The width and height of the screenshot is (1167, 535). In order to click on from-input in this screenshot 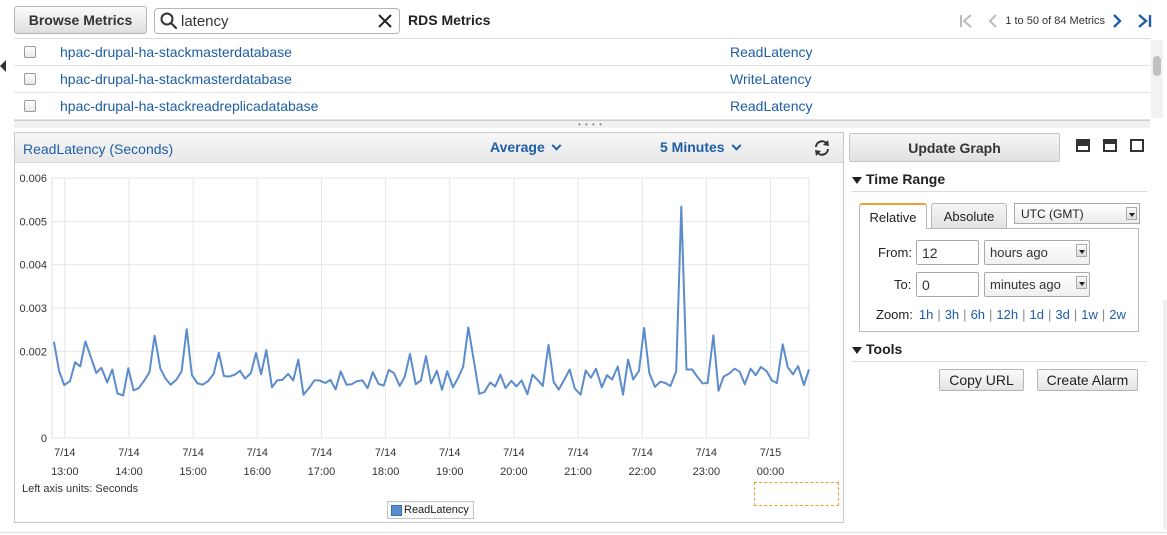, I will do `click(947, 252)`.